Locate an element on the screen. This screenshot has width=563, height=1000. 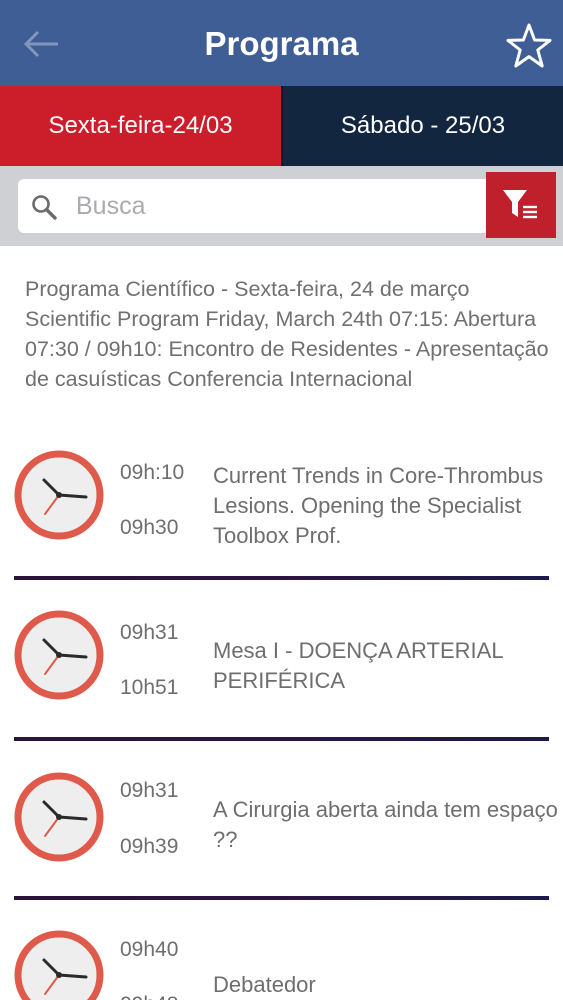
day-tabs: Sexta-feira-24/03 Sábado - 25/03 is located at coordinates (281, 126).